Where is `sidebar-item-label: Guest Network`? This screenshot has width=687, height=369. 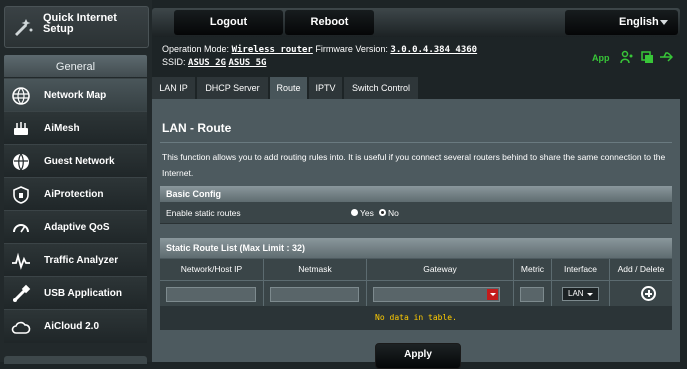 sidebar-item-label: Guest Network is located at coordinates (79, 161).